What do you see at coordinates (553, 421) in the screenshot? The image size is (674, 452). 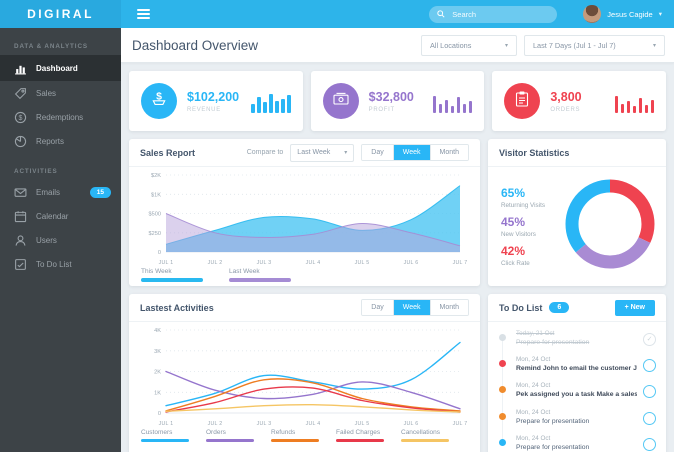 I see `todo-text: Prepare for presentation` at bounding box center [553, 421].